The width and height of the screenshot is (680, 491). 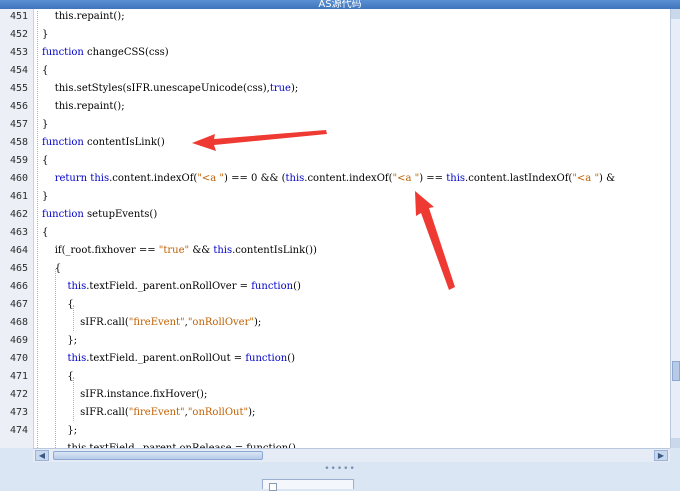 What do you see at coordinates (323, 210) in the screenshot?
I see `annotation-layer` at bounding box center [323, 210].